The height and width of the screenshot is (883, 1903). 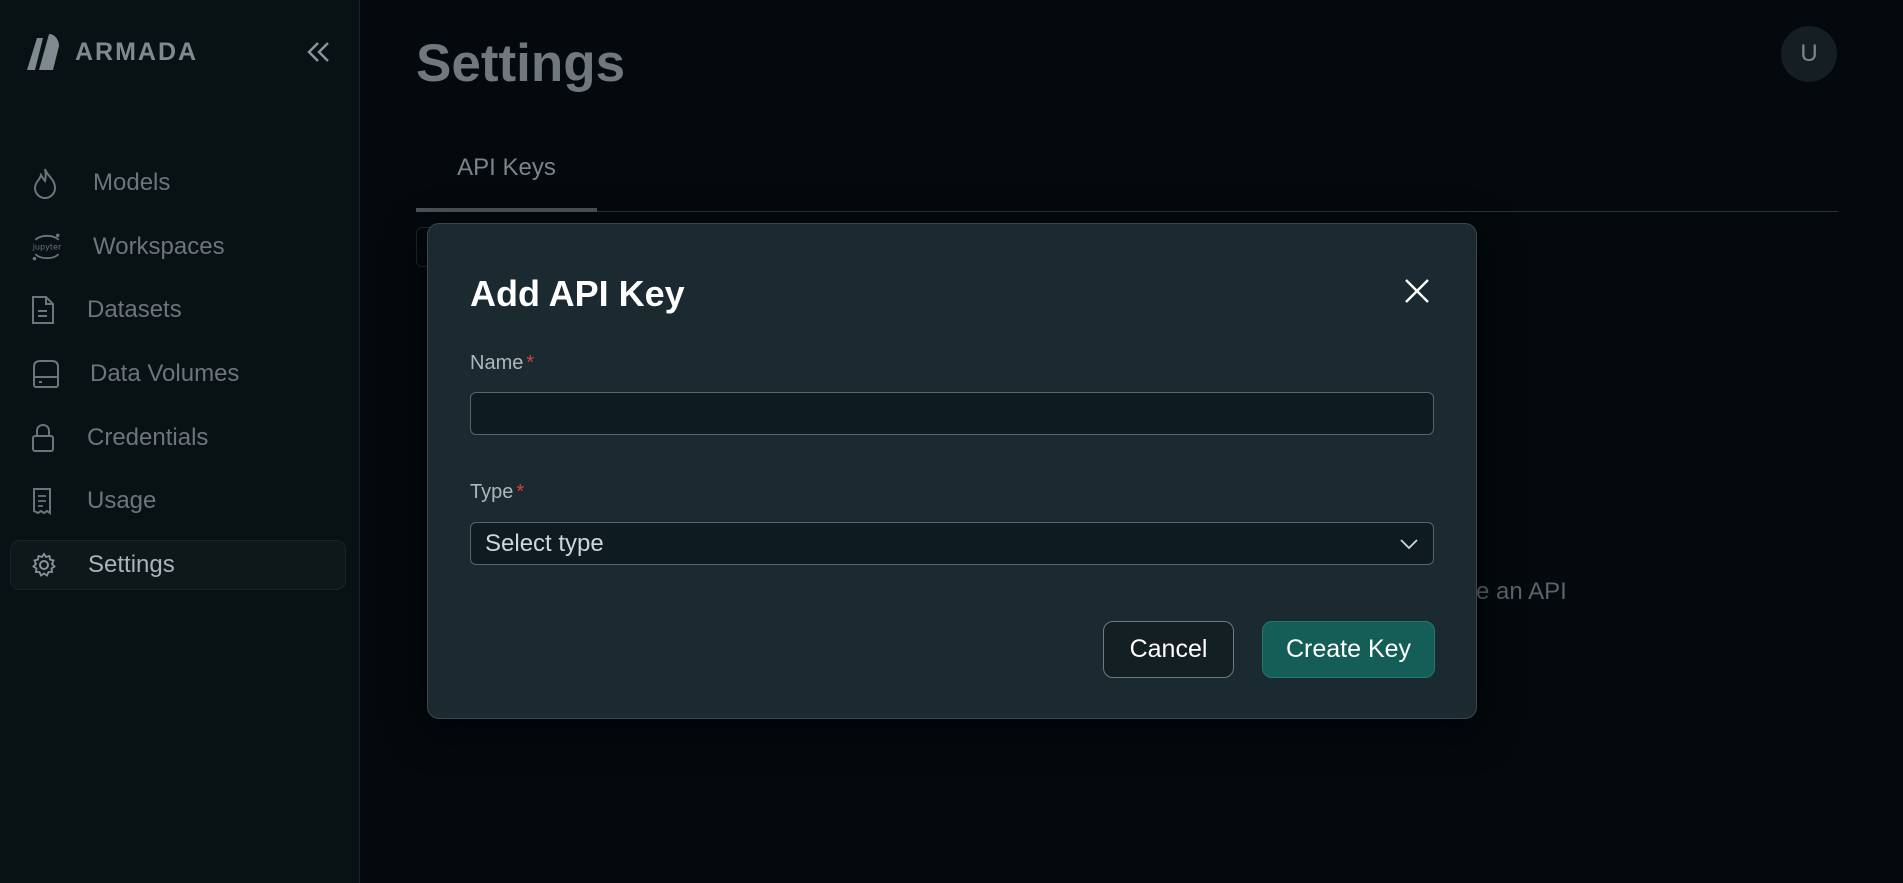 I want to click on sidebar-item-label: Models, so click(x=132, y=182).